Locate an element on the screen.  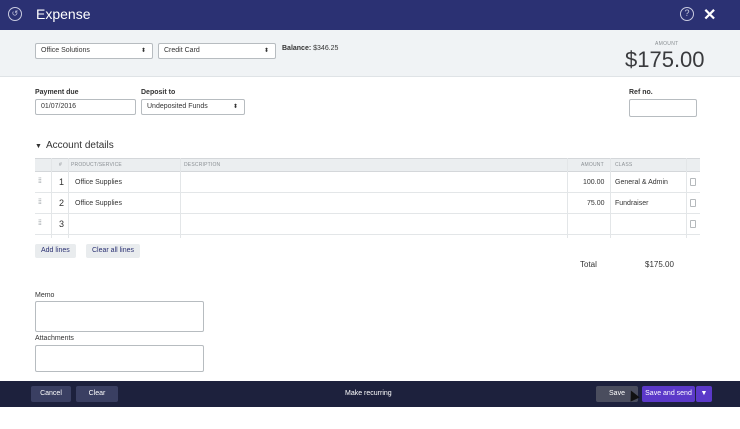
amount-total: $175.00 is located at coordinates (665, 59).